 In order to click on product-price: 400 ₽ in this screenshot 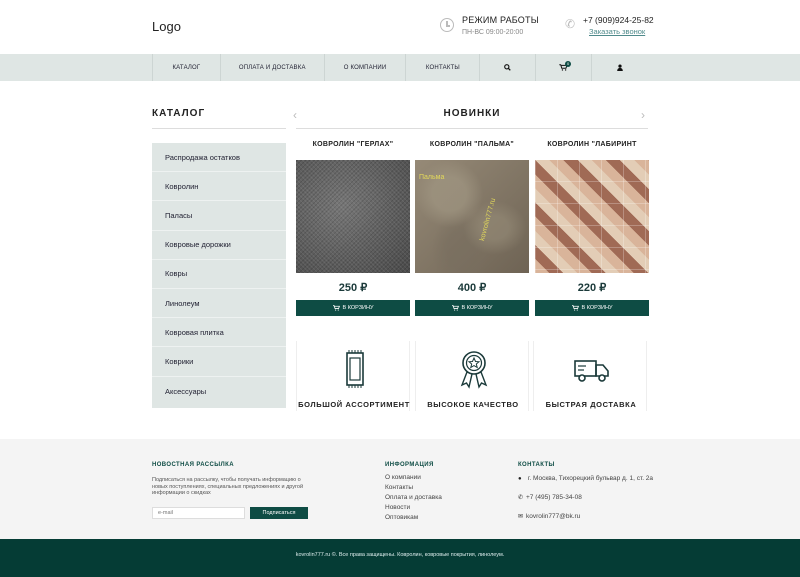, I will do `click(472, 288)`.